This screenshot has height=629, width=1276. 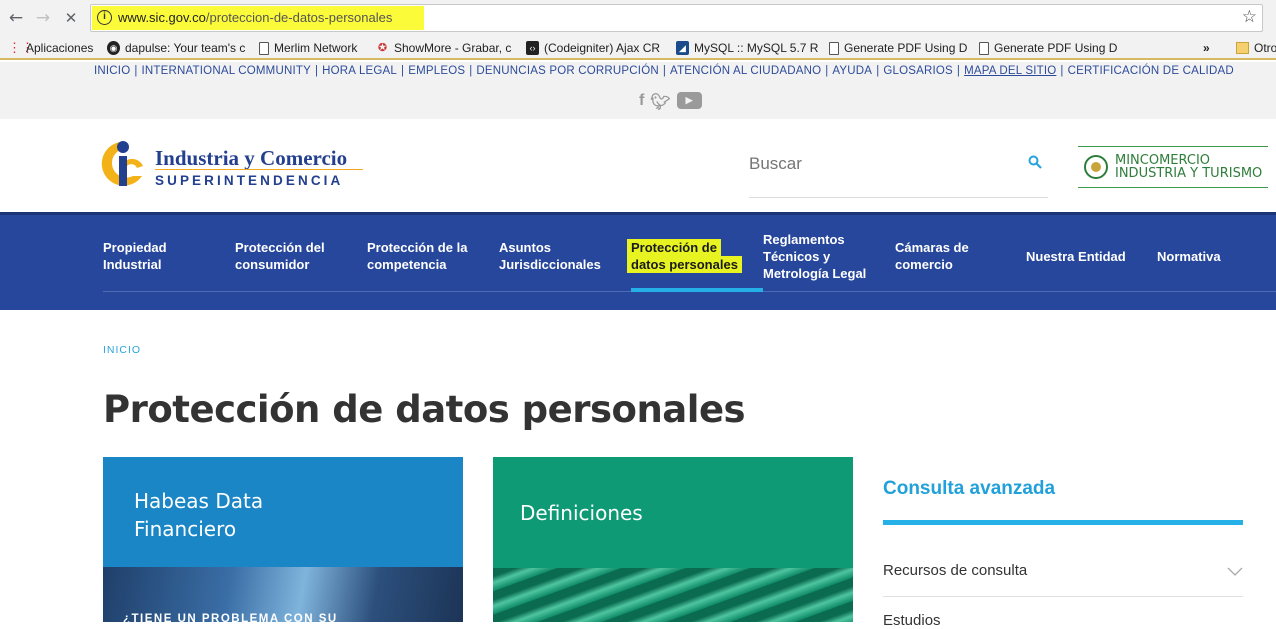 I want to click on url-path: /proteccion-de-datos-personales, so click(x=299, y=17).